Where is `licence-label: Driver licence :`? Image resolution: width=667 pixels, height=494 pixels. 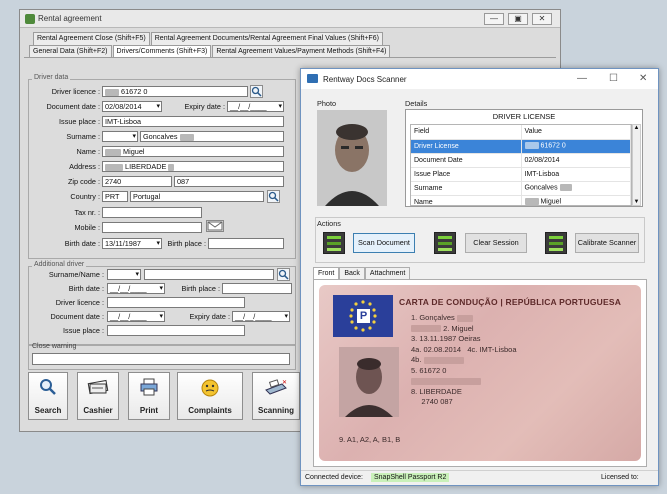
licence-label: Driver licence : is located at coordinates (75, 91).